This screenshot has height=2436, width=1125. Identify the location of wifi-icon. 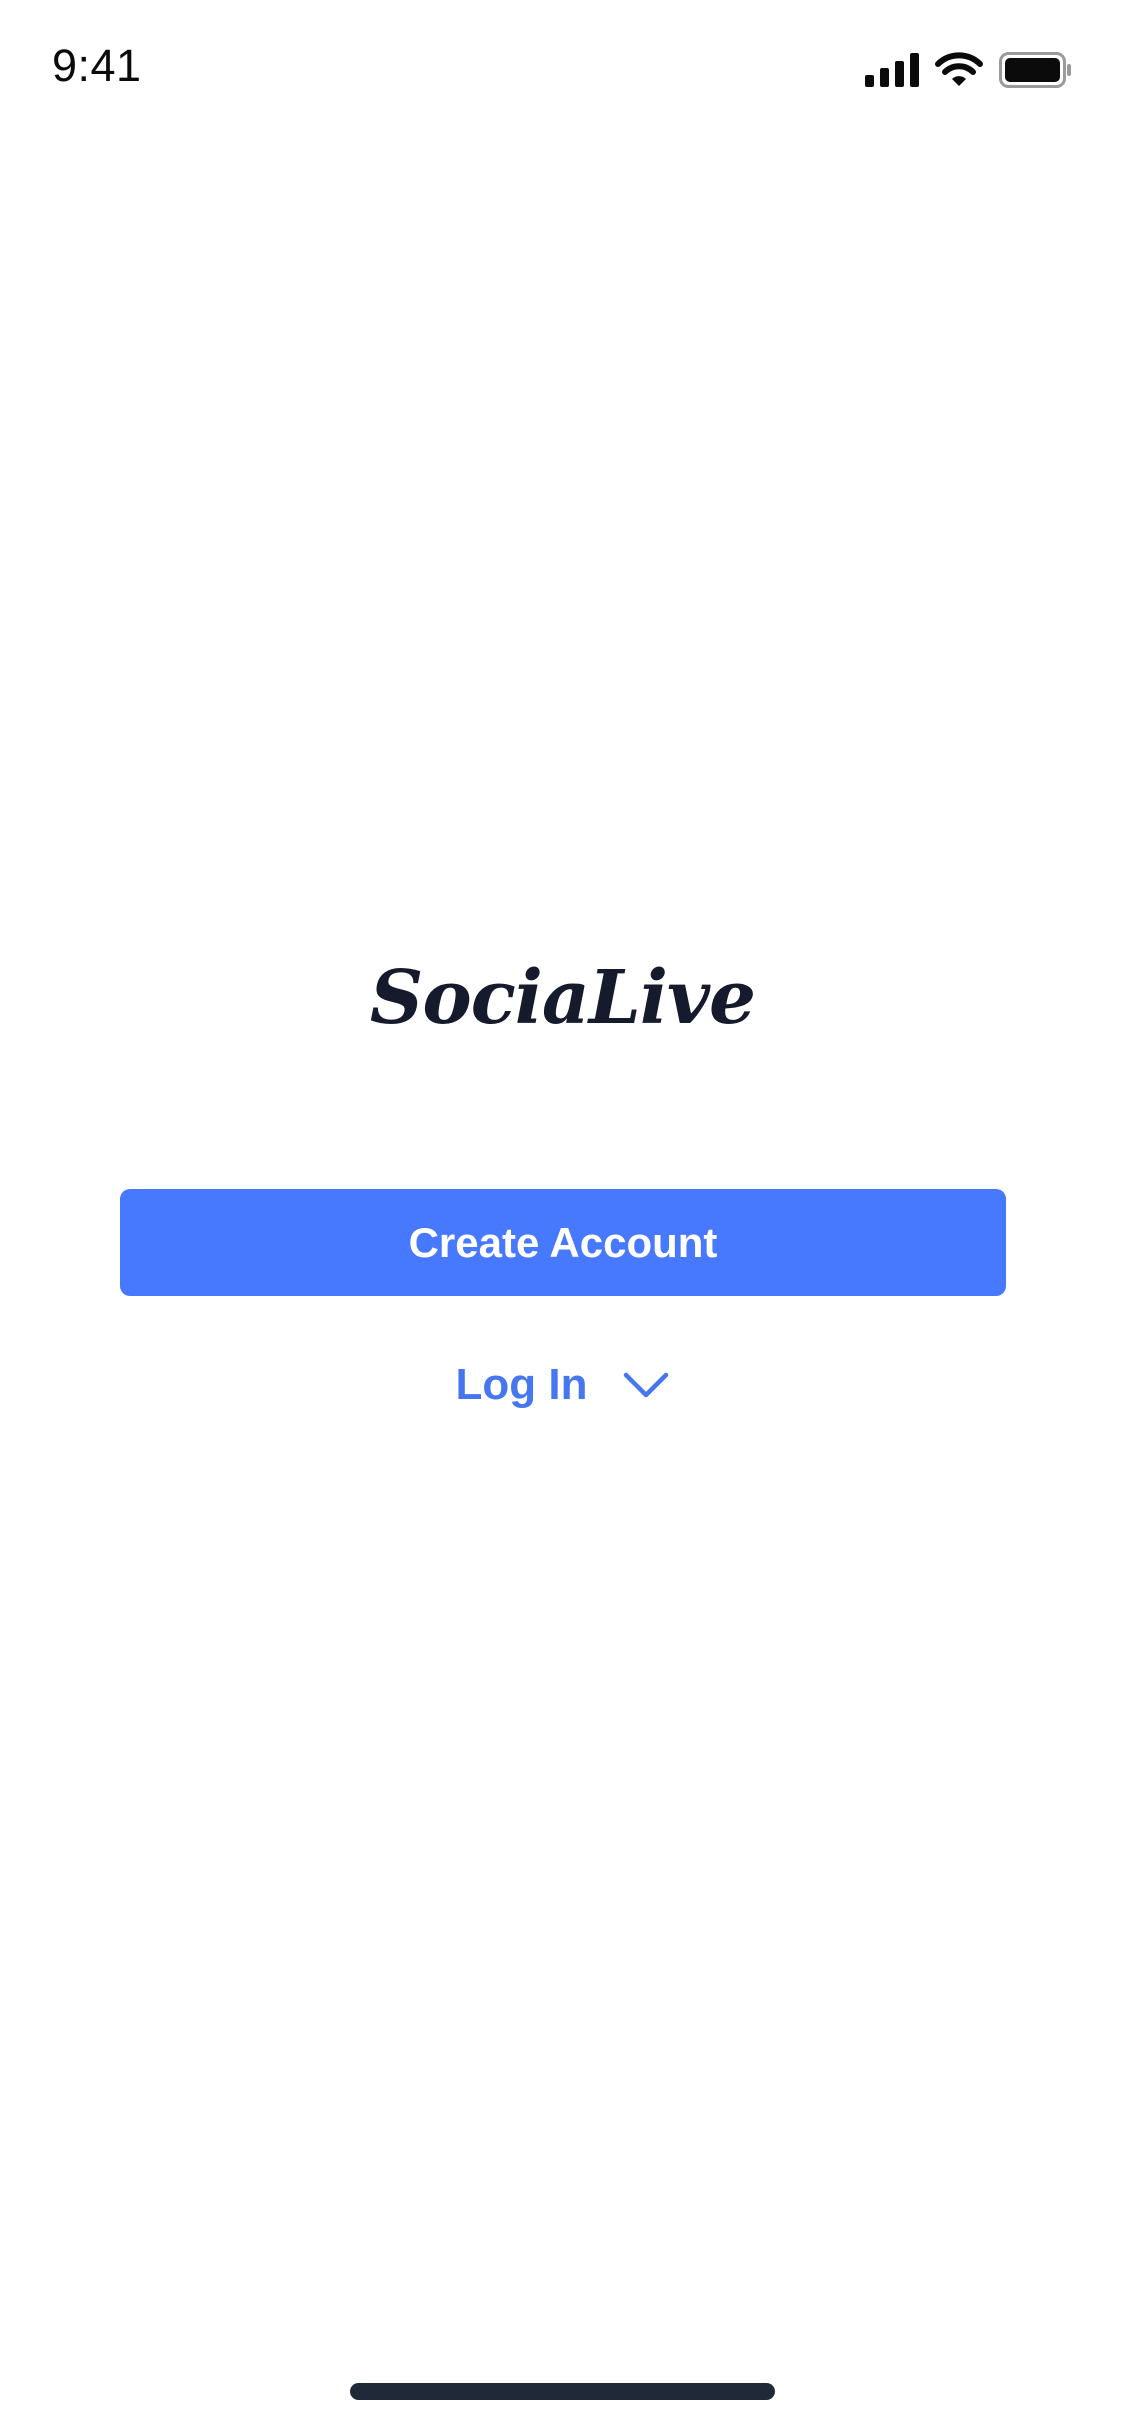
(959, 70).